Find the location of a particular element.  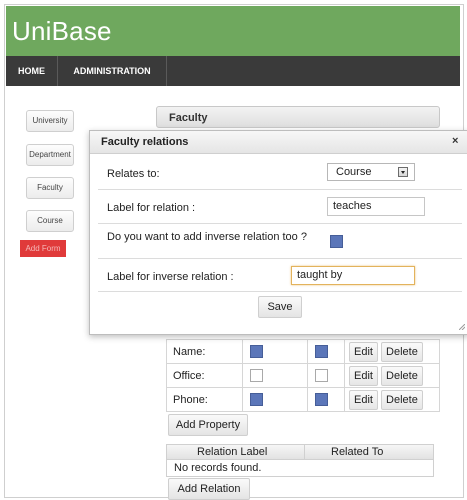

table-row: Phone: Edit Delete is located at coordinates (303, 399).